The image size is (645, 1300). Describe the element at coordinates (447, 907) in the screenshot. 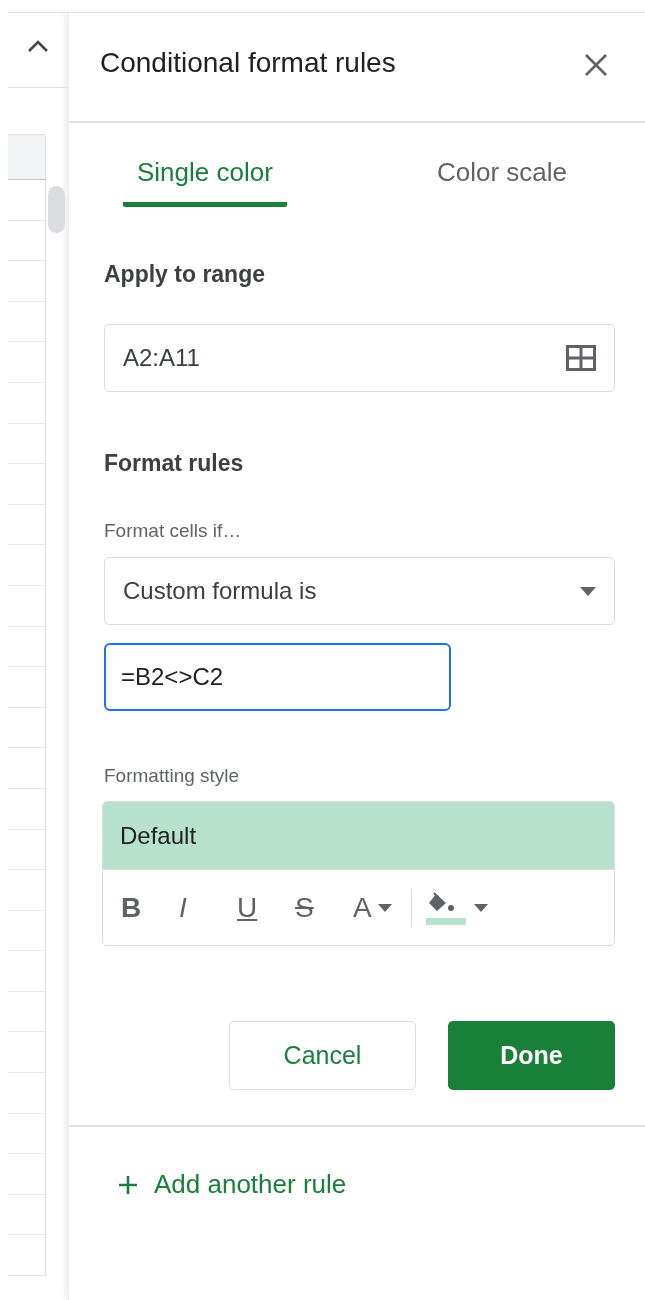

I see `paint-bucket-icon` at that location.